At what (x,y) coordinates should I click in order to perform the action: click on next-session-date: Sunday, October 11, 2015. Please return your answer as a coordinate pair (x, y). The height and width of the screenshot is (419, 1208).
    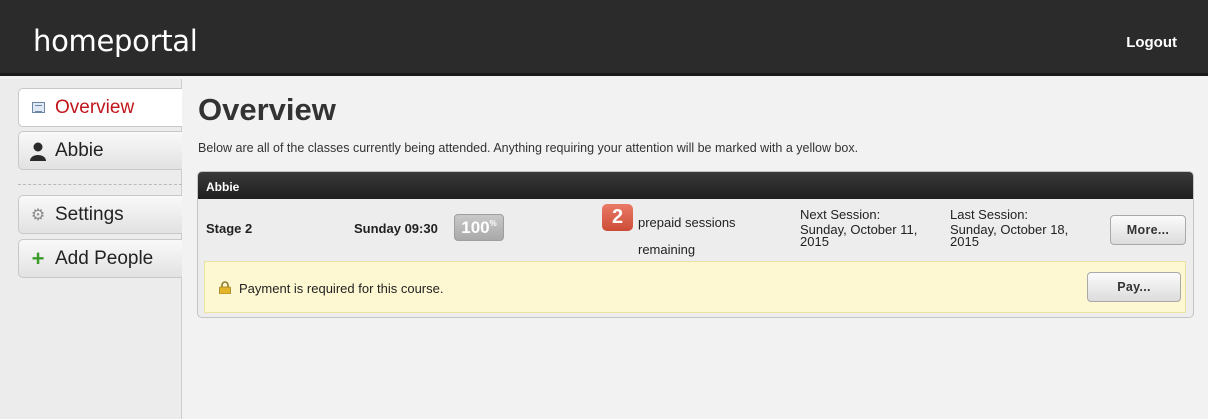
    Looking at the image, I should click on (859, 235).